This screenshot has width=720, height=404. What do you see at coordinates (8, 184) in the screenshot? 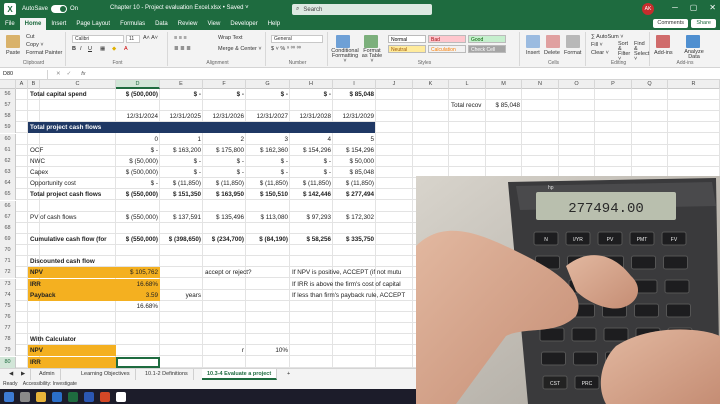
I see `row-header: 64` at bounding box center [8, 184].